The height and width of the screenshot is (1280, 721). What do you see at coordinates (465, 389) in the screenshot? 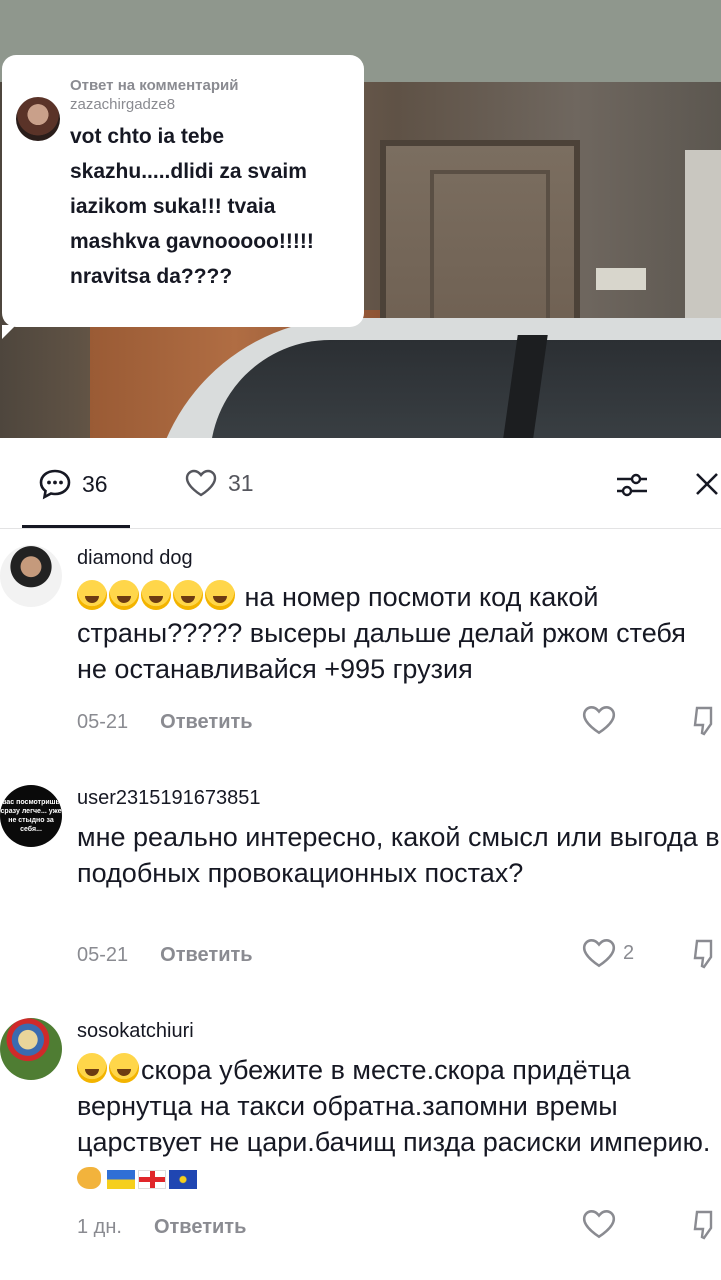
I see `car-window` at bounding box center [465, 389].